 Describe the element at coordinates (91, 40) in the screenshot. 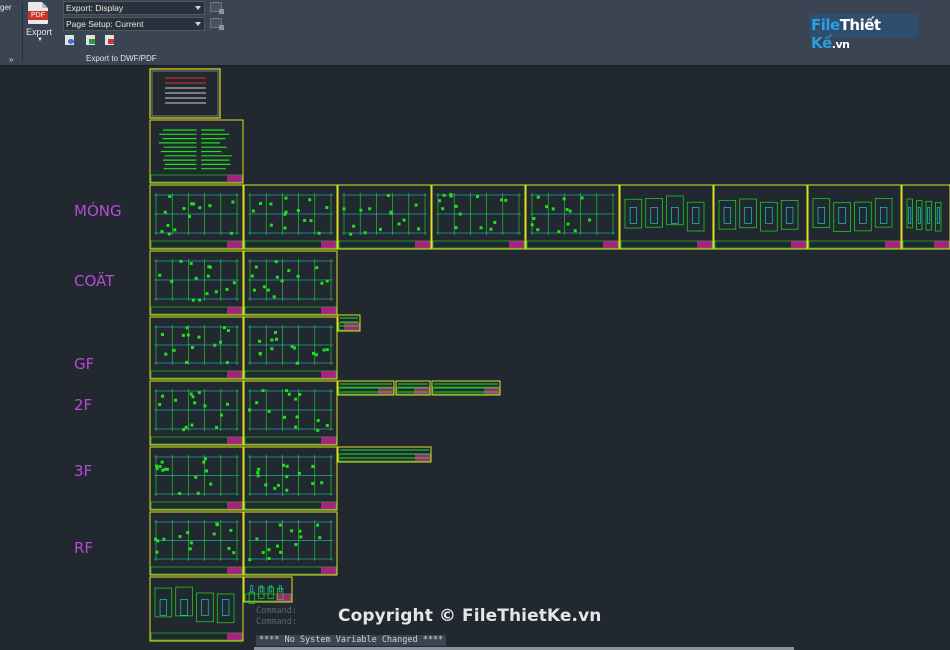

I see `export-layout-icon` at that location.